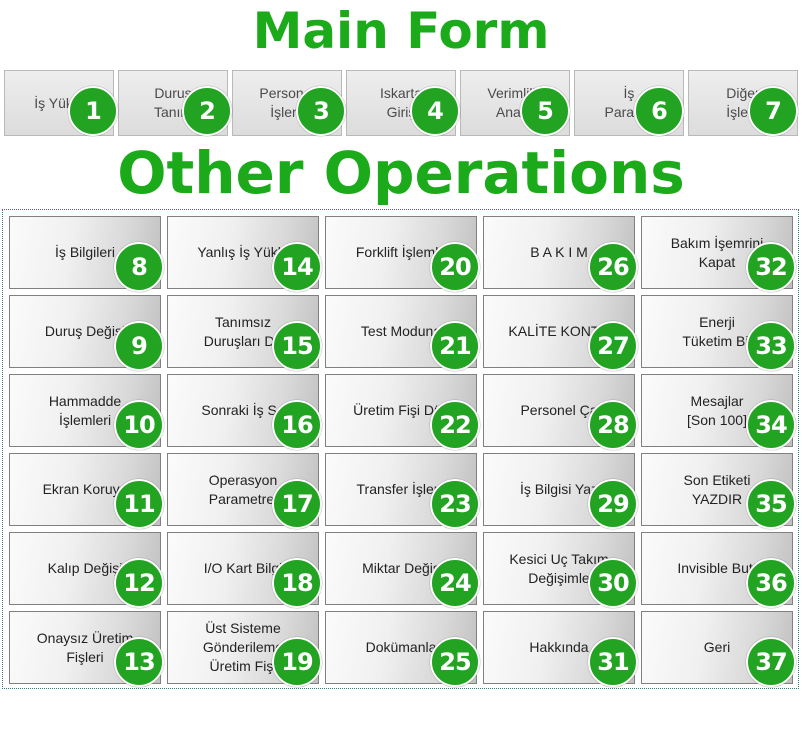 This screenshot has width=802, height=750. What do you see at coordinates (559, 410) in the screenshot?
I see `button-personel-cagir: Personel Ça` at bounding box center [559, 410].